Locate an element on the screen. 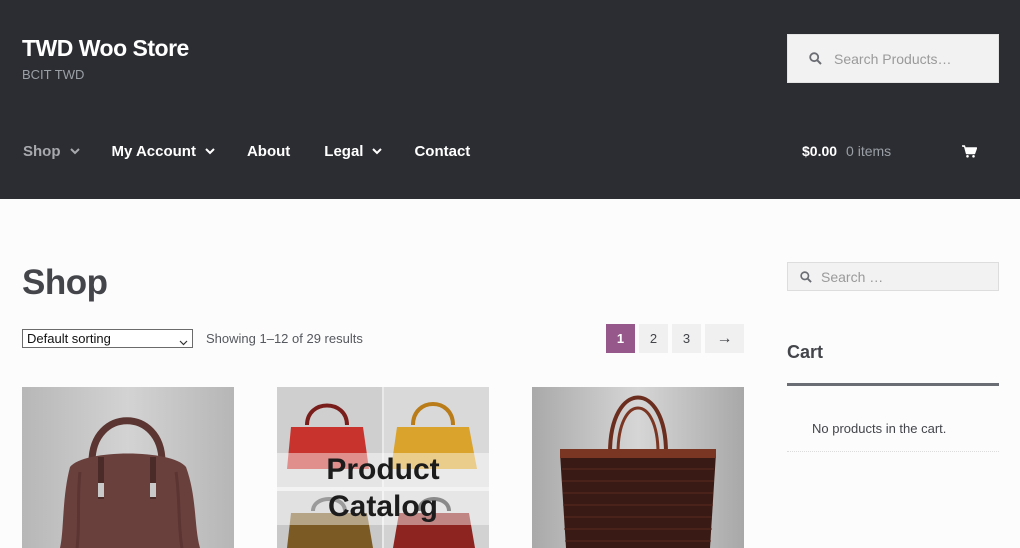  header-cart: $0.00 0 items is located at coordinates (891, 151).